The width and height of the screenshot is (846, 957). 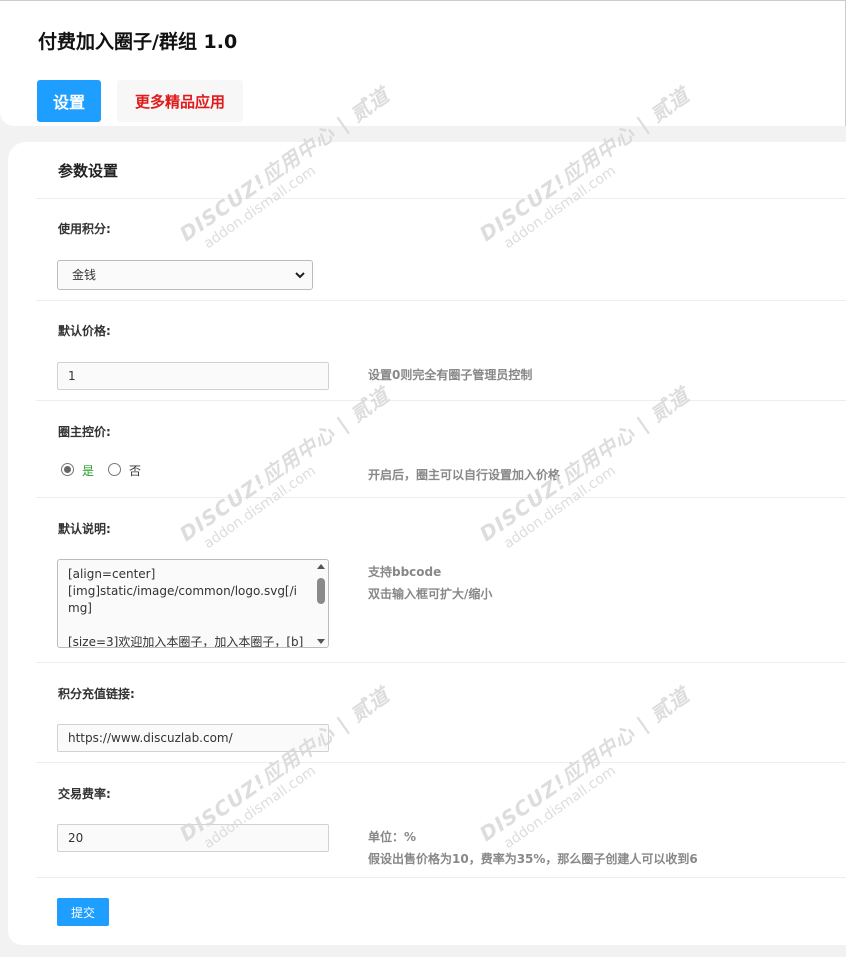 I want to click on scroll-up-icon, so click(x=321, y=567).